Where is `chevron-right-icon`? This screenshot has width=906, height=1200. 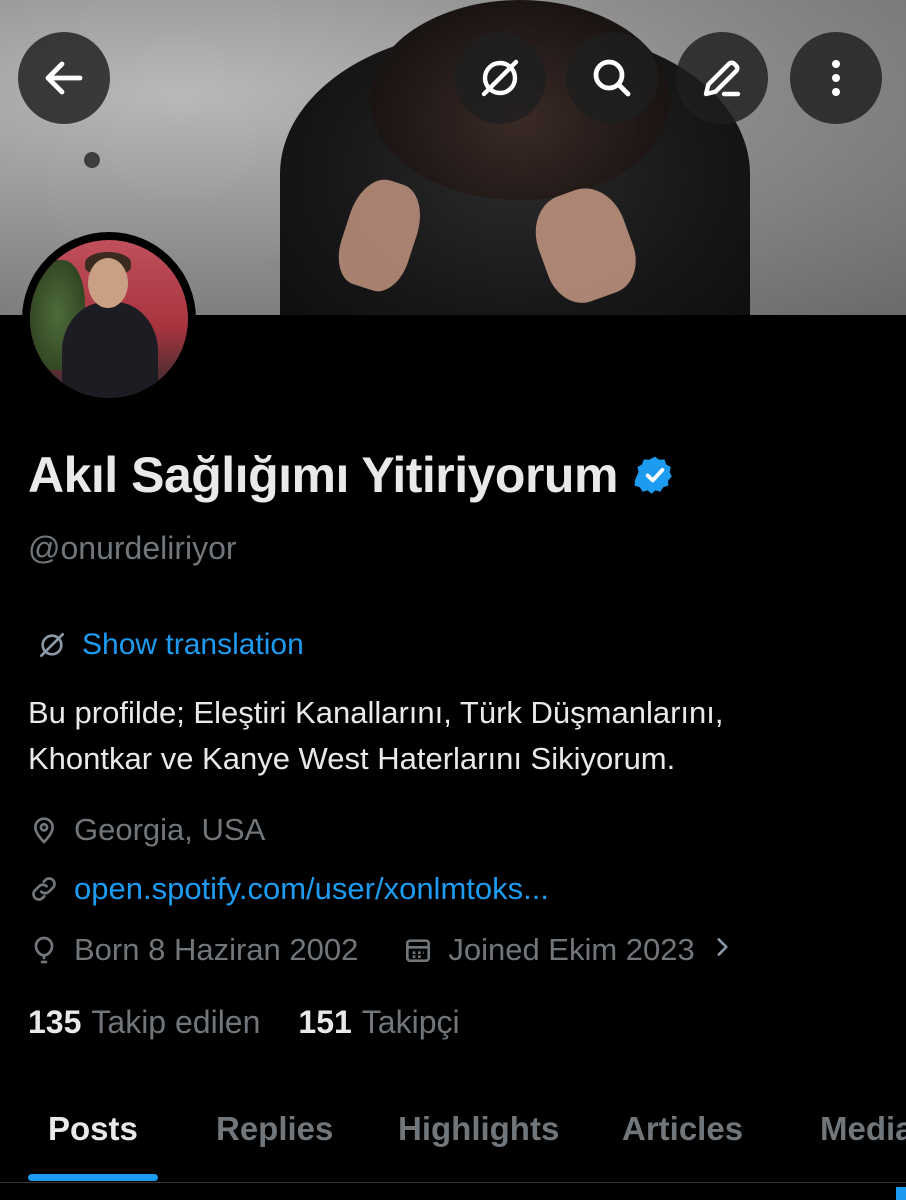 chevron-right-icon is located at coordinates (722, 950).